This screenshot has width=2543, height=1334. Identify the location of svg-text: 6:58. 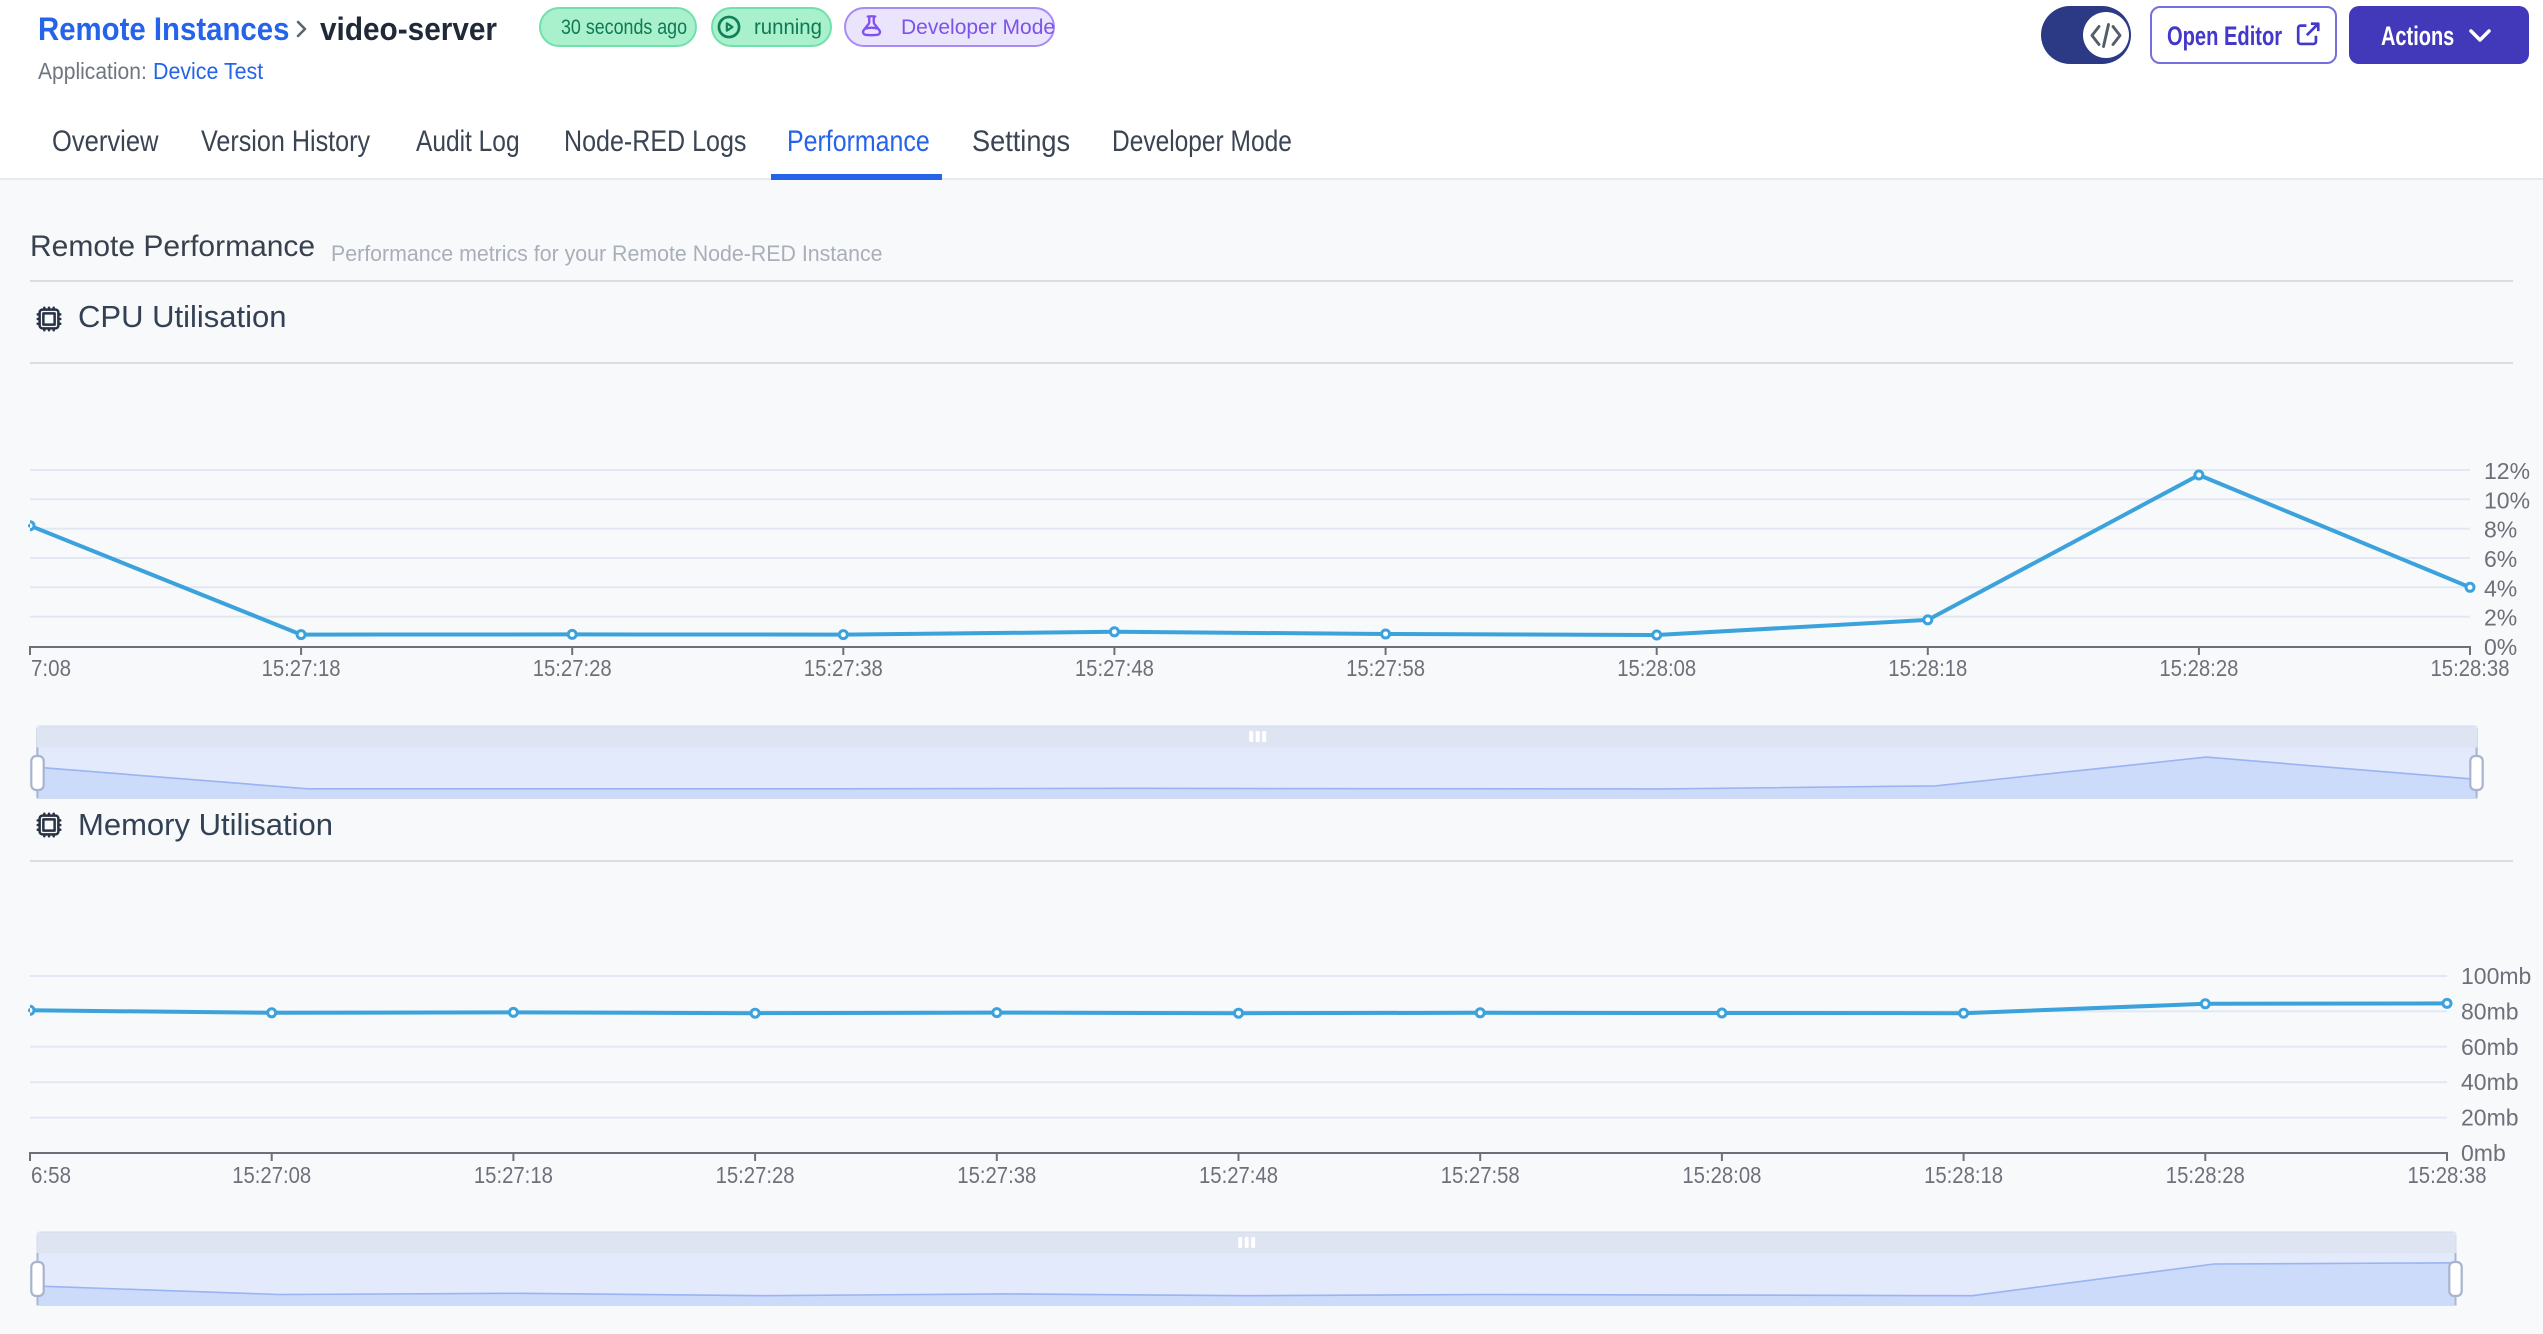
(51, 1175).